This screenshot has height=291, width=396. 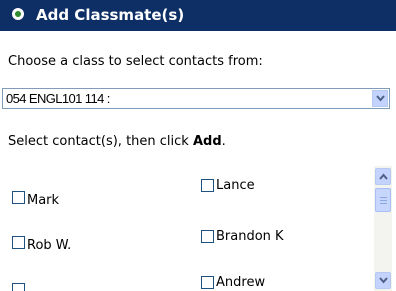 What do you see at coordinates (235, 185) in the screenshot?
I see `contact-label: Lance` at bounding box center [235, 185].